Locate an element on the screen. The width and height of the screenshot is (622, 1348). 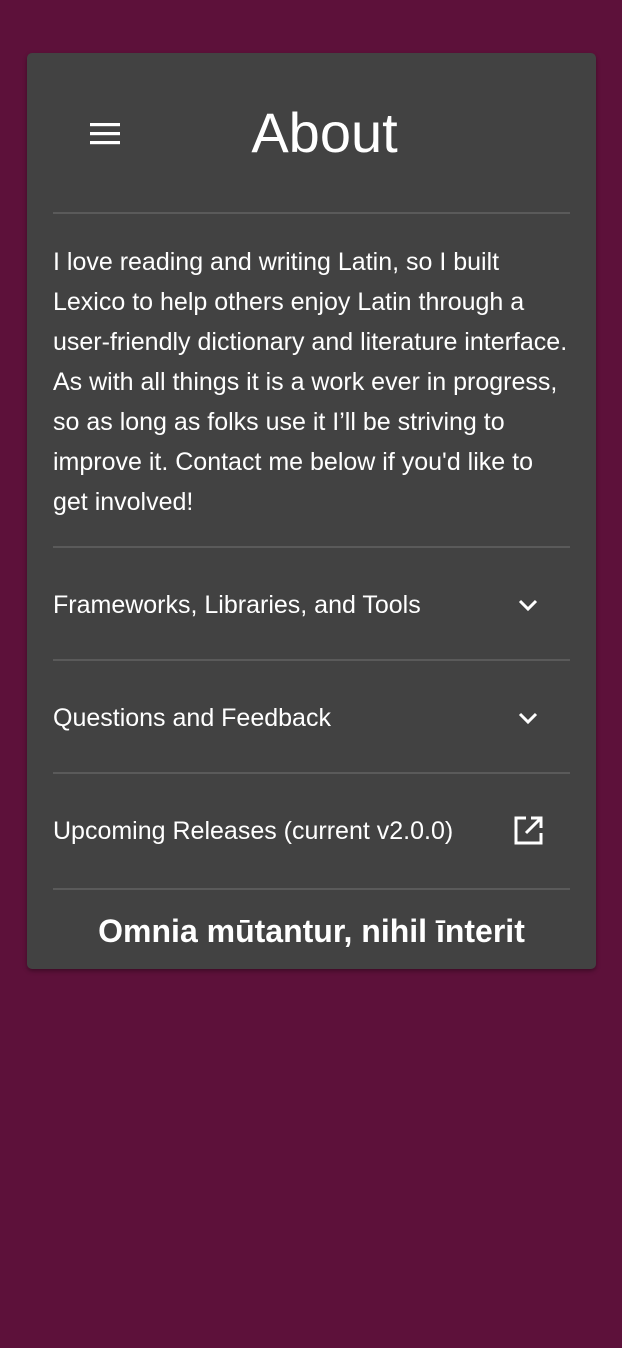
page-title: About is located at coordinates (324, 132).